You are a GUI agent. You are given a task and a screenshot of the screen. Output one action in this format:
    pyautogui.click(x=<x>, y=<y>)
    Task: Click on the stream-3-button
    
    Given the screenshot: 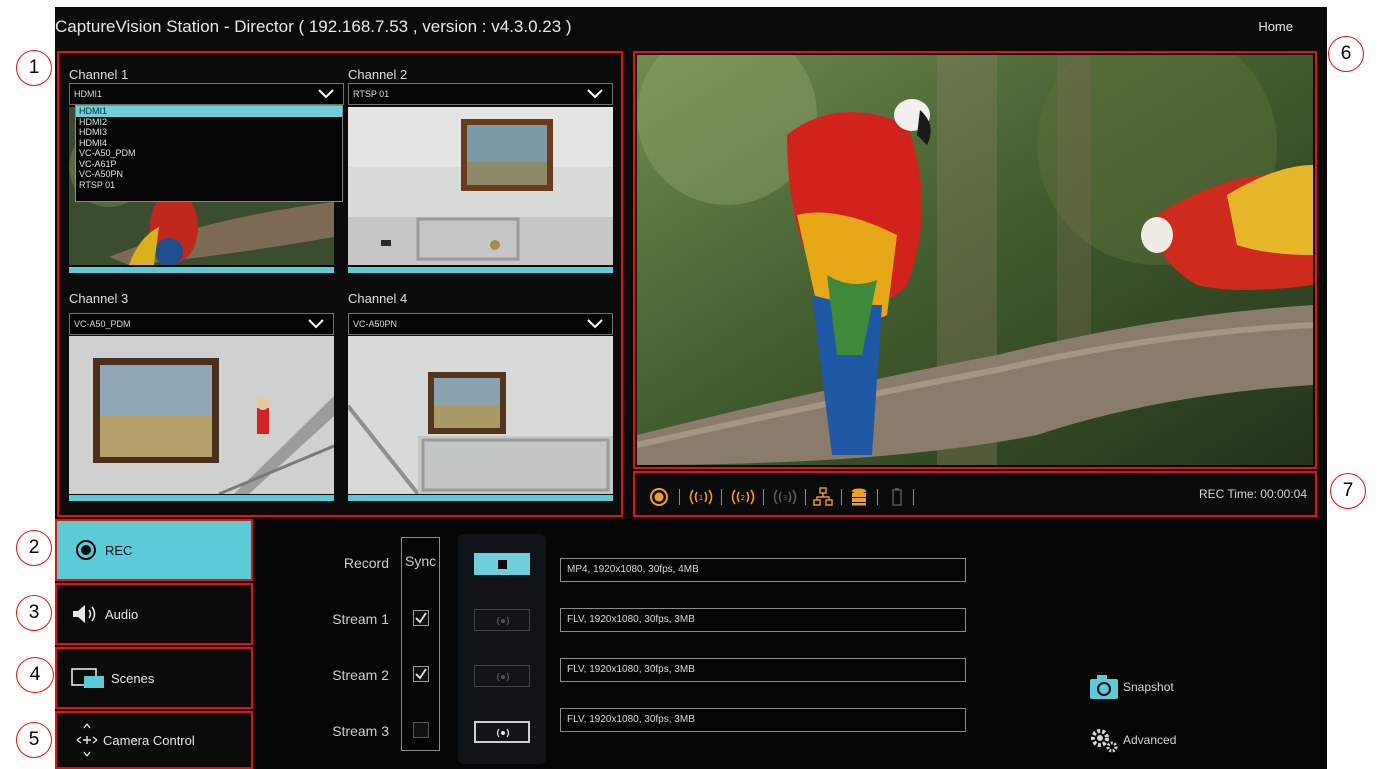 What is the action you would take?
    pyautogui.click(x=502, y=732)
    